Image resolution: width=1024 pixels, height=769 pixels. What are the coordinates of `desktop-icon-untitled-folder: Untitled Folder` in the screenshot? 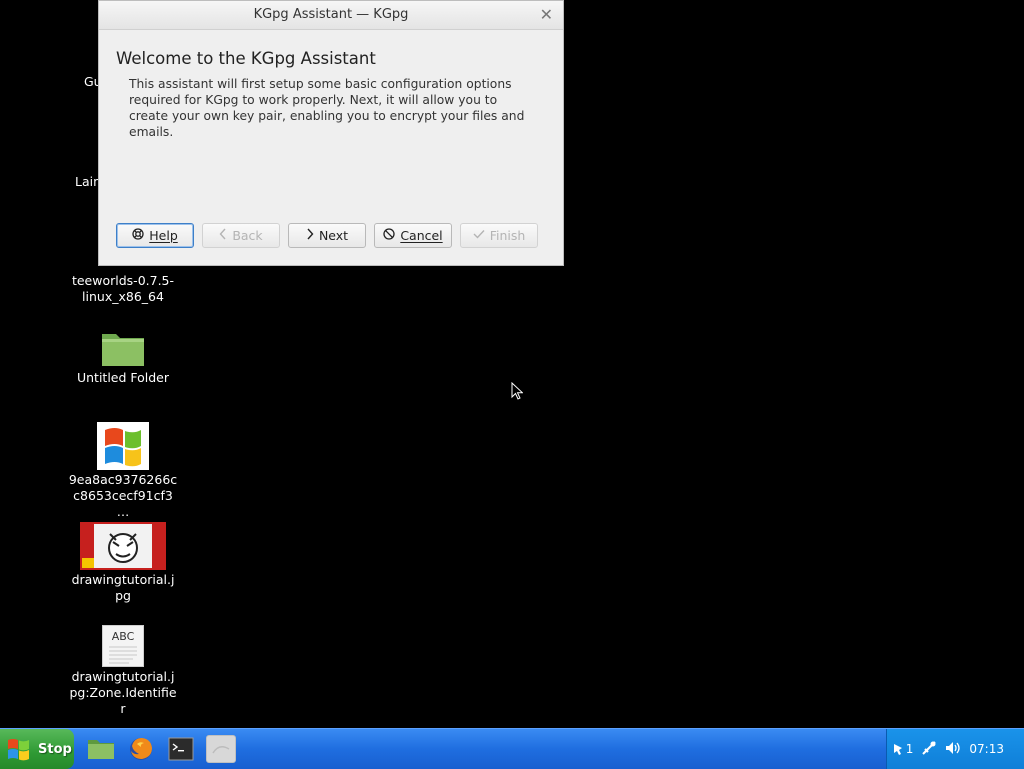 It's located at (123, 358).